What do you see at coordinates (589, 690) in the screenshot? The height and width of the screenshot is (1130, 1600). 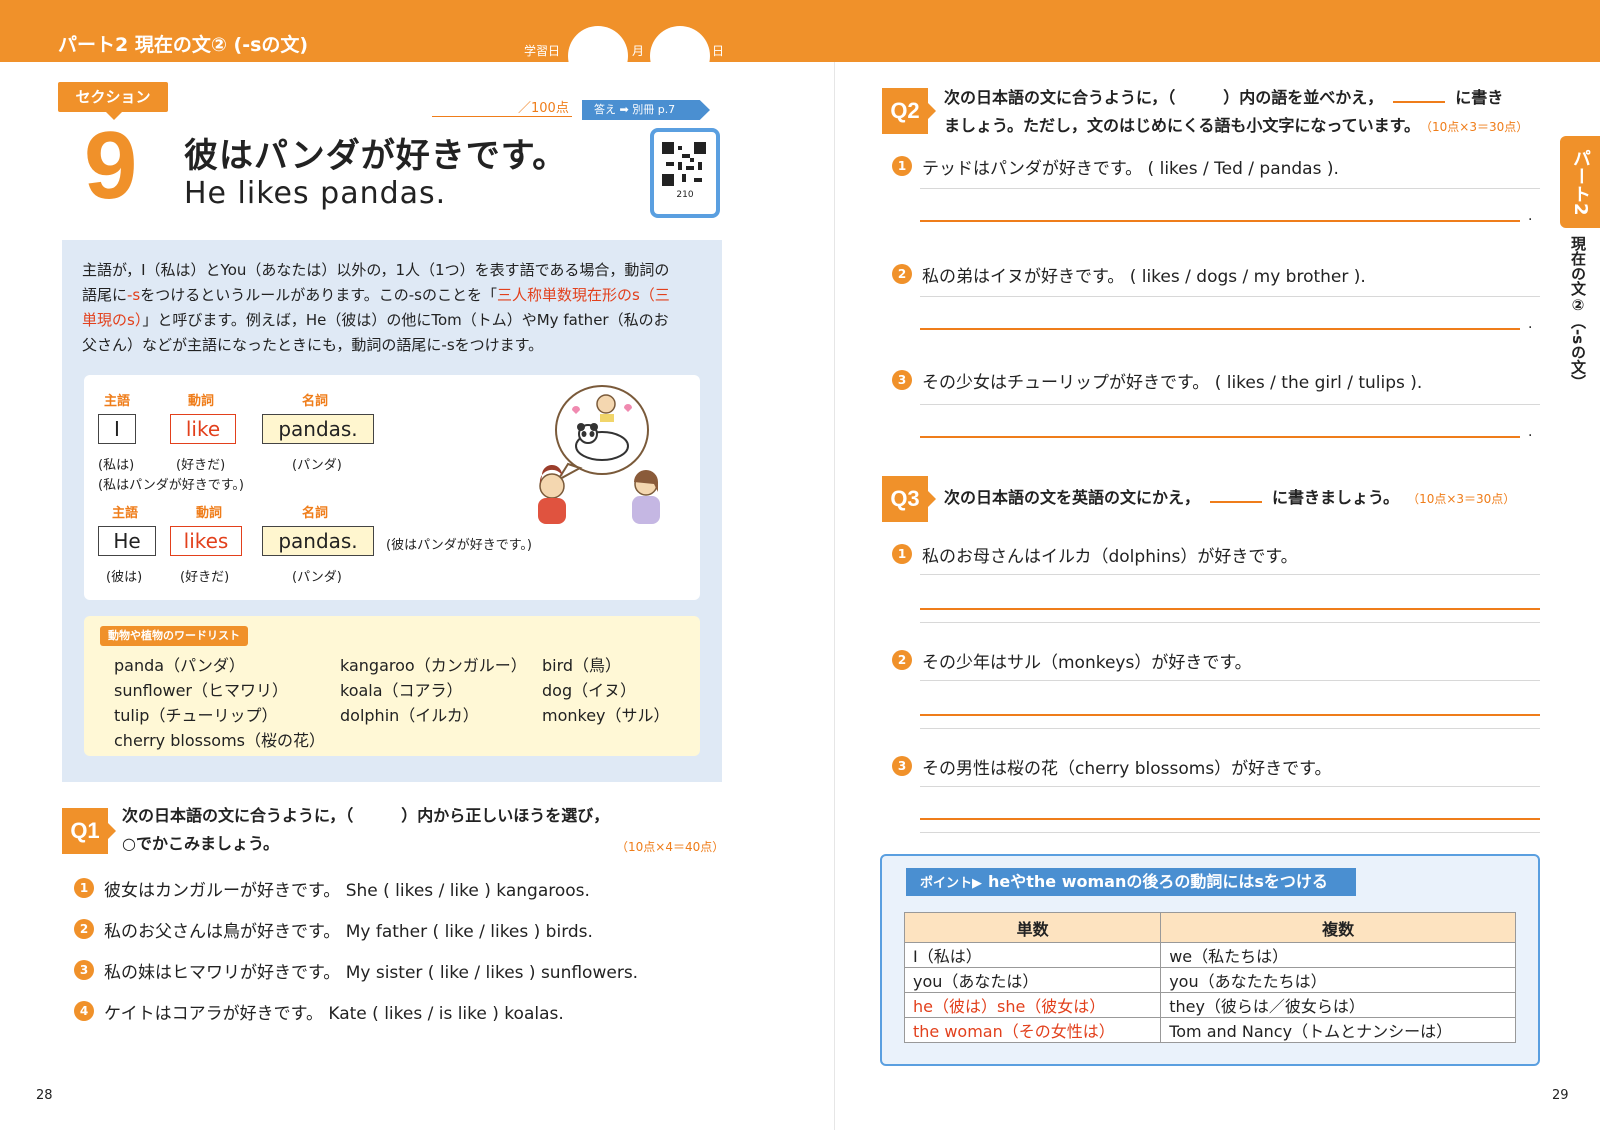 I see `word-dog: dog（イヌ）` at bounding box center [589, 690].